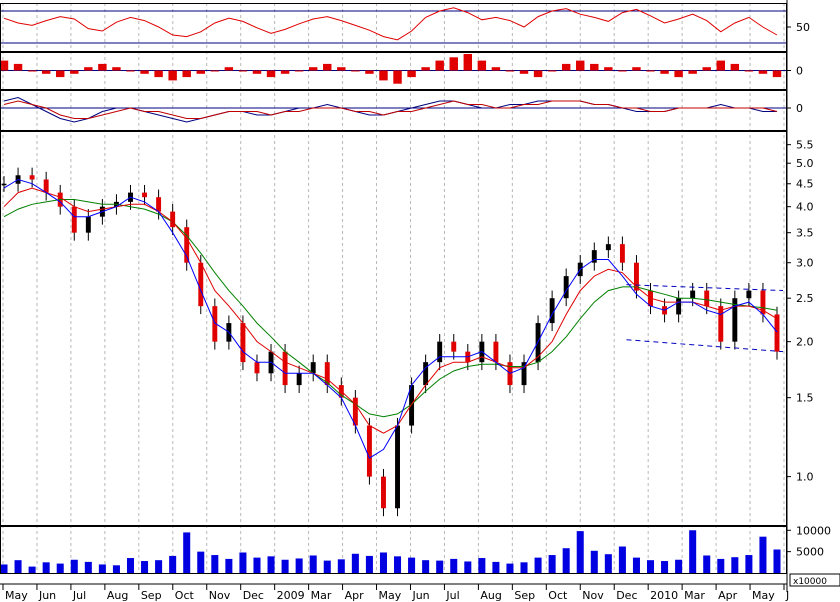 The width and height of the screenshot is (840, 602). Describe the element at coordinates (805, 263) in the screenshot. I see `price-tick-label-4: 3.0` at that location.